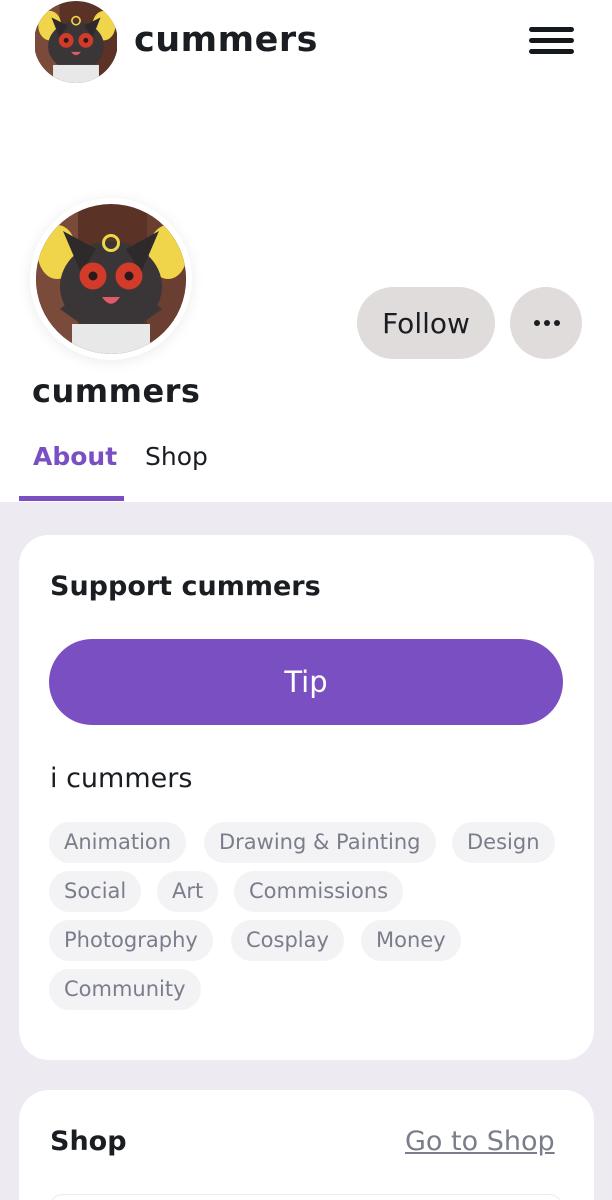 This screenshot has height=1200, width=612. I want to click on tag-money: Money, so click(411, 940).